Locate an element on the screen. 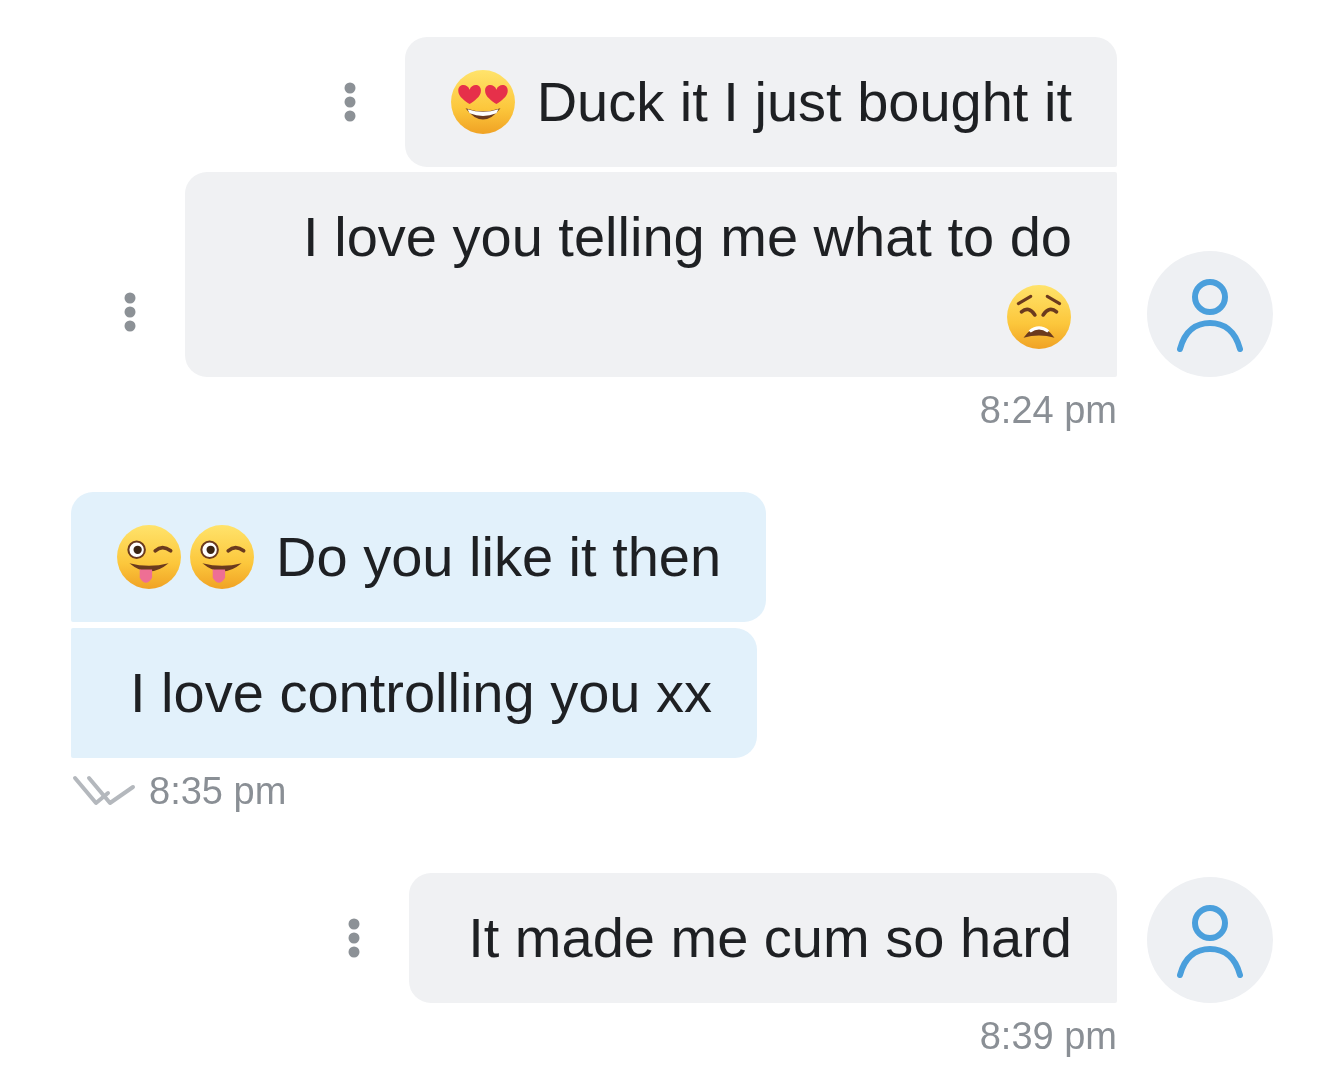 Image resolution: width=1331 pixels, height=1080 pixels. message-text: I love controlling you xx is located at coordinates (421, 693).